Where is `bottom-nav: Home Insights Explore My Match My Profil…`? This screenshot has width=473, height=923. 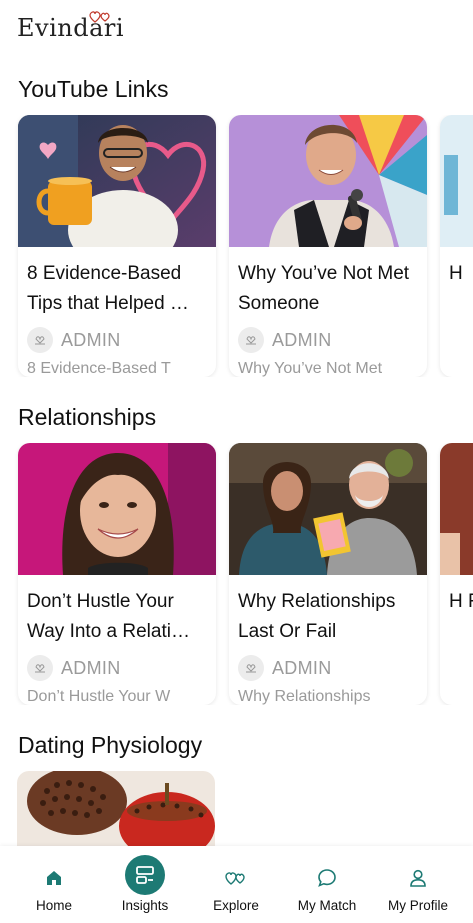 bottom-nav: Home Insights Explore My Match My Profil… is located at coordinates (236, 884).